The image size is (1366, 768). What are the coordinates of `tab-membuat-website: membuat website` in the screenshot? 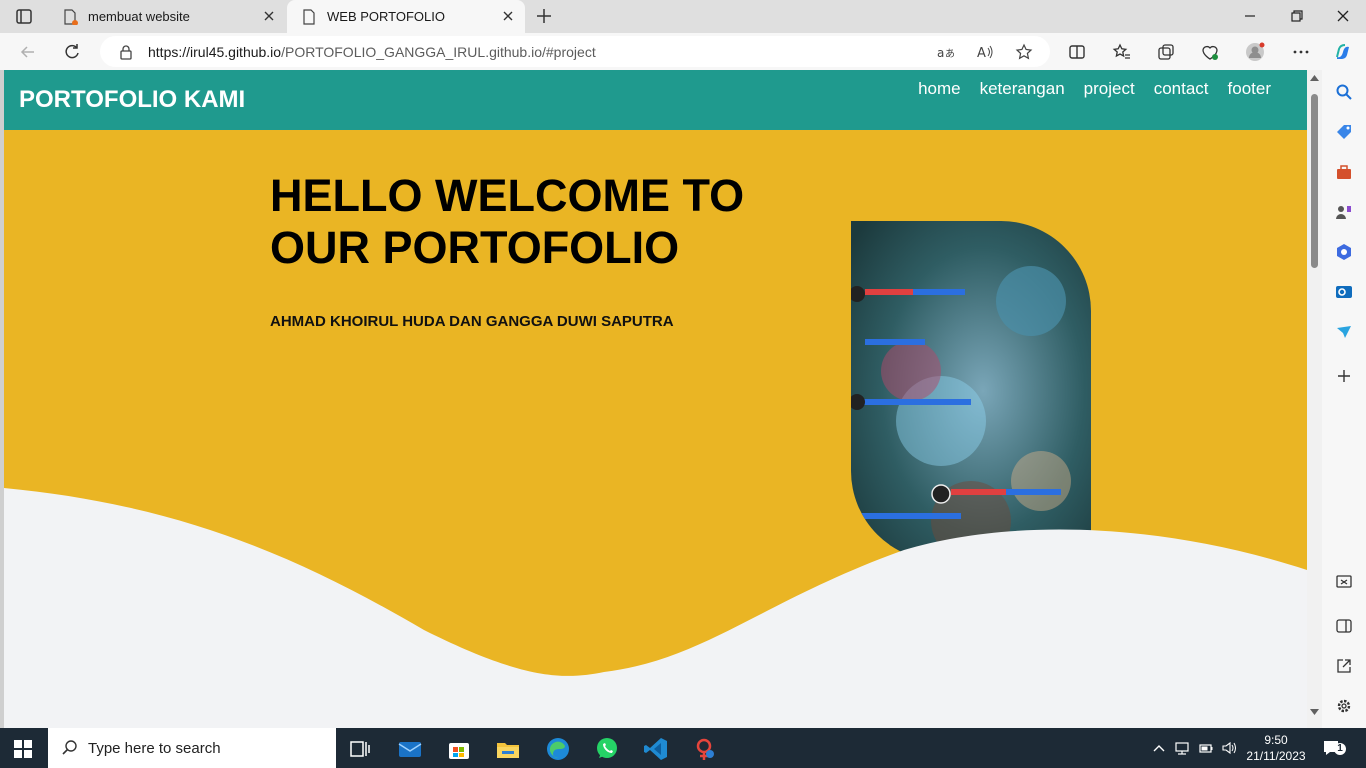 It's located at (167, 16).